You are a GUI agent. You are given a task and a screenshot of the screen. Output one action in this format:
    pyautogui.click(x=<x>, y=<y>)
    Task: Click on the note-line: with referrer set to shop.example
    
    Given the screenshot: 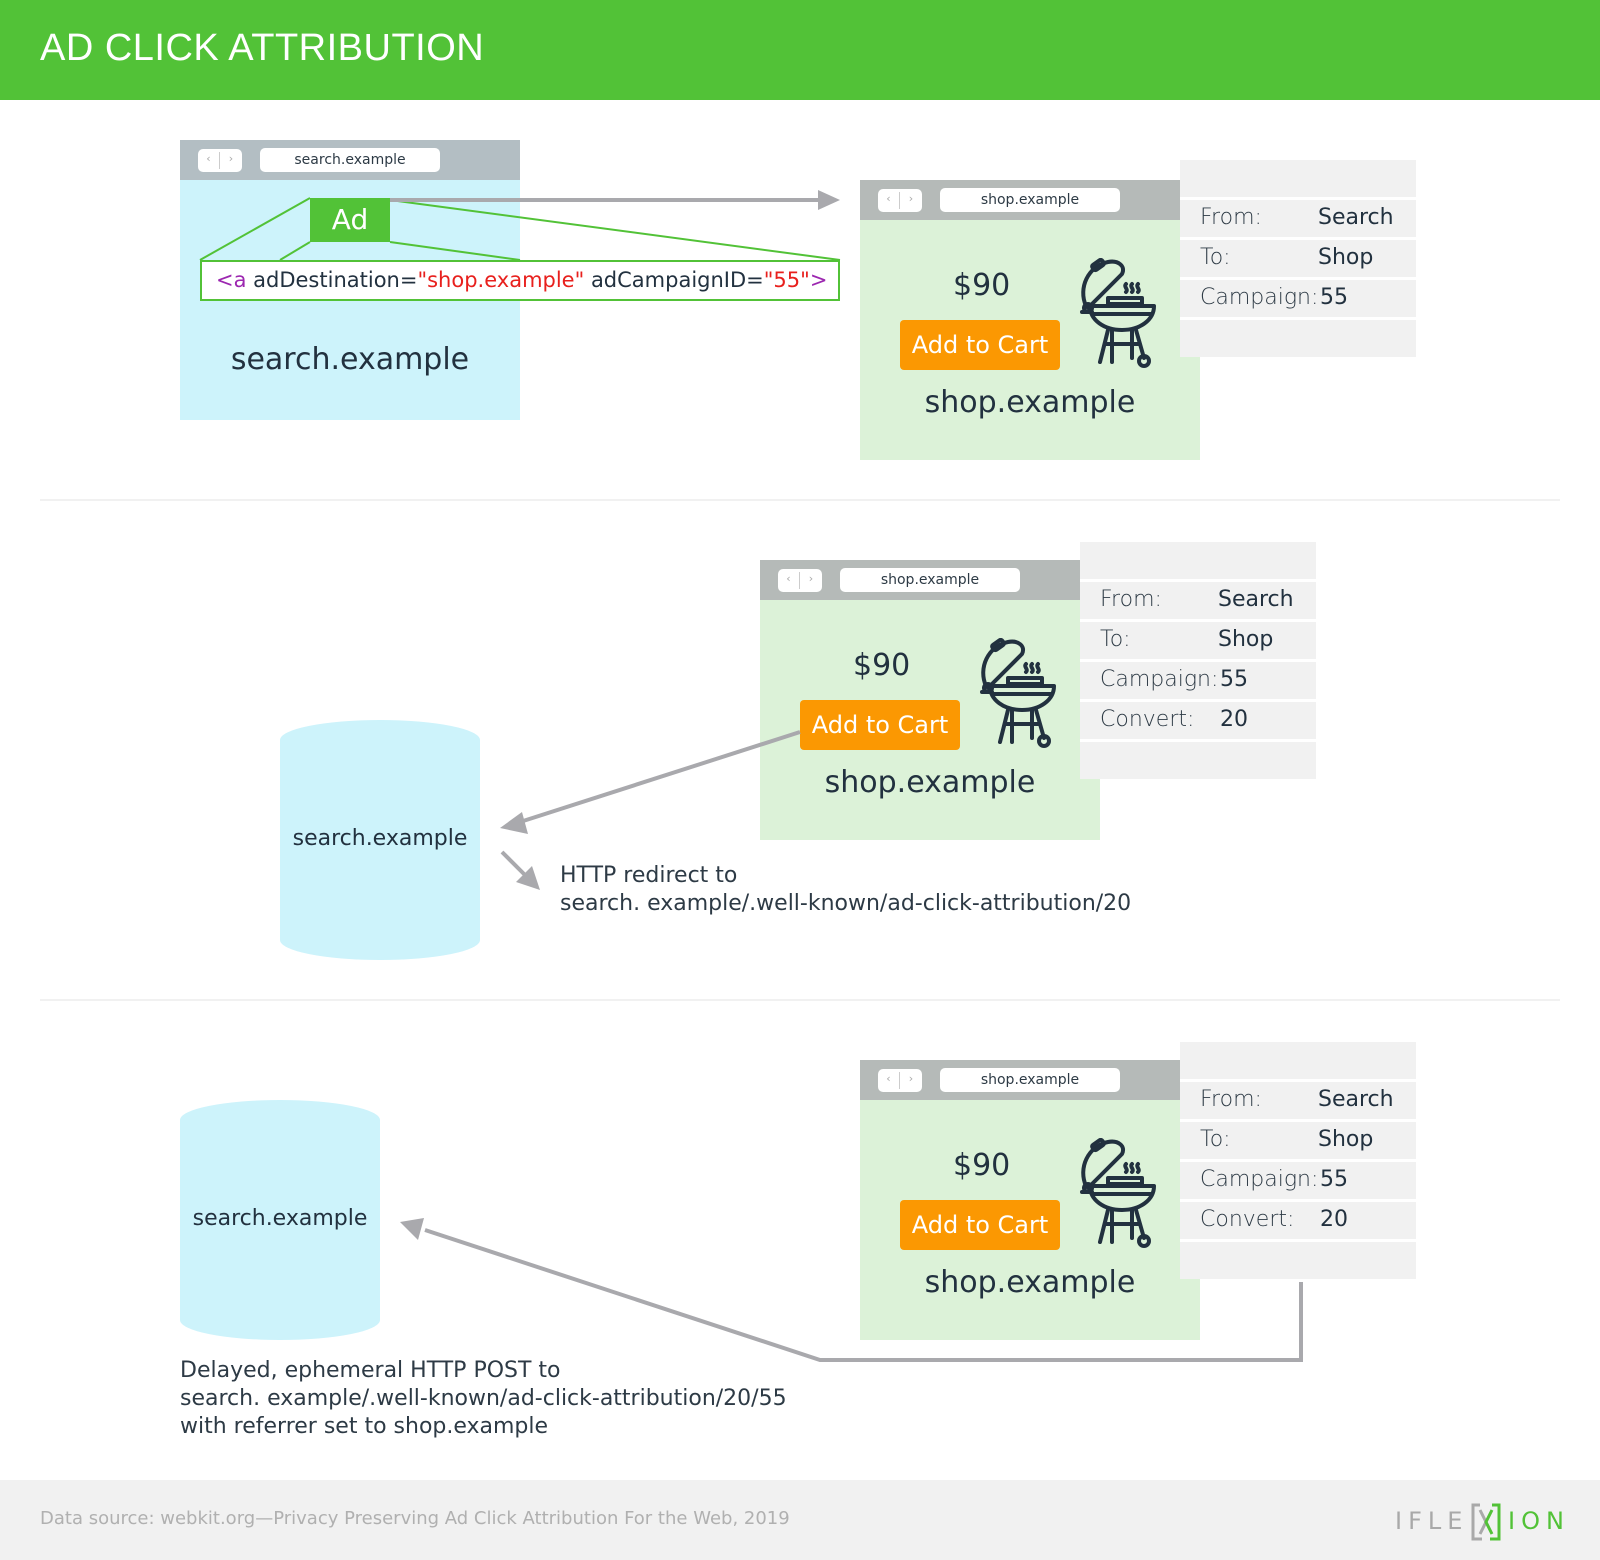 What is the action you would take?
    pyautogui.click(x=364, y=1426)
    